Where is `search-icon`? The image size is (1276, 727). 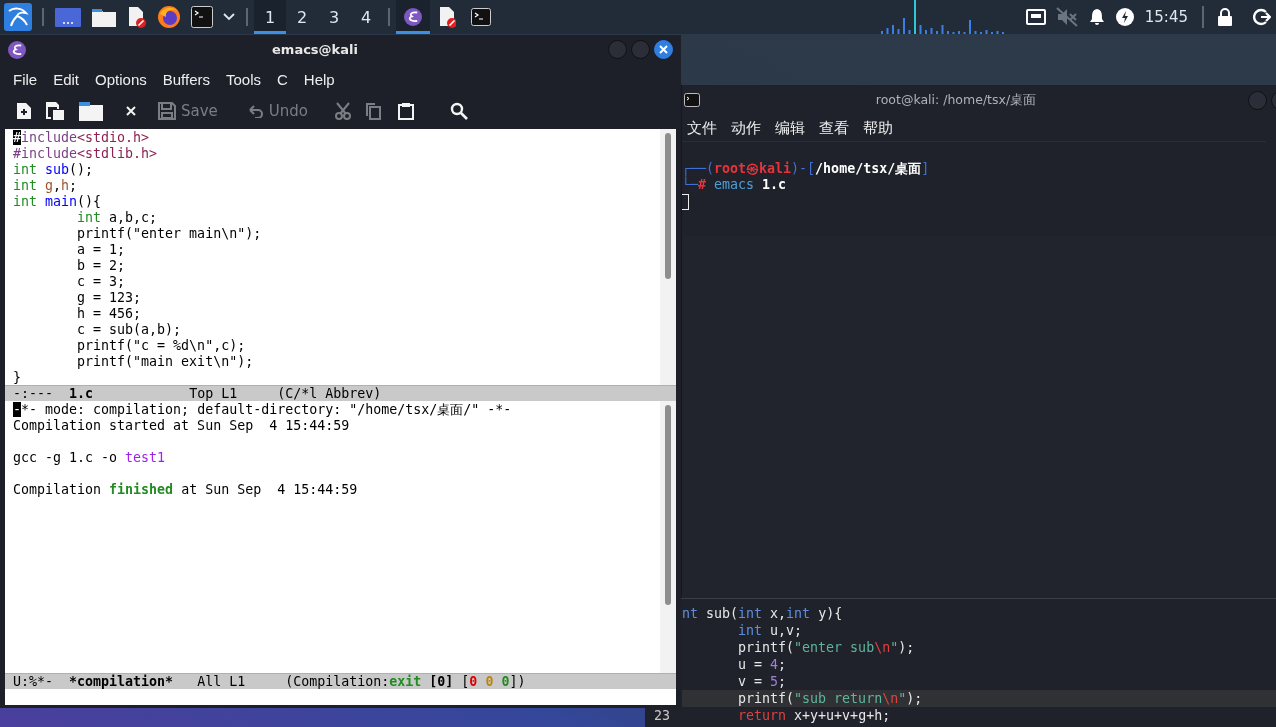
search-icon is located at coordinates (459, 111).